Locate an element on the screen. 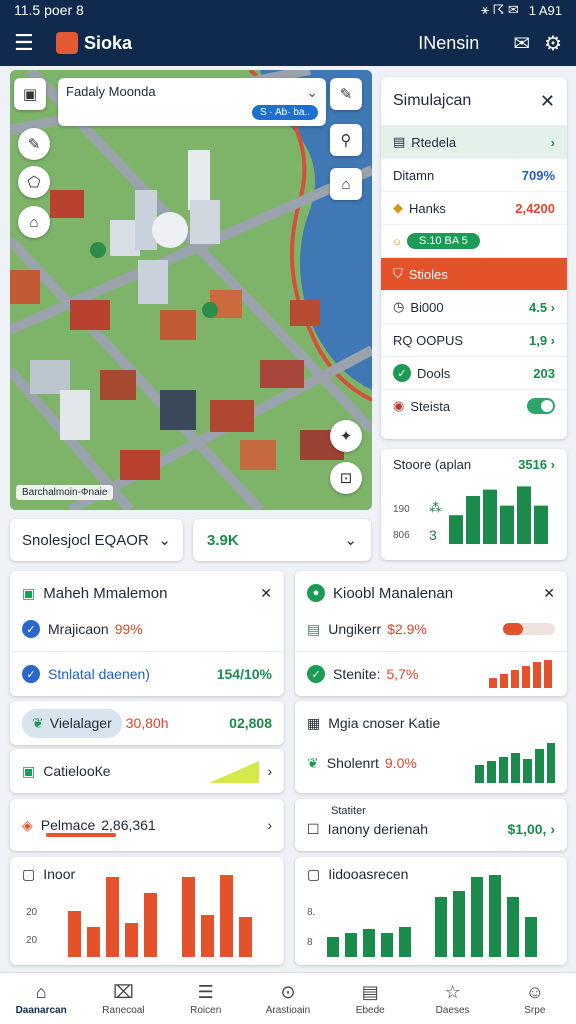 Image resolution: width=576 pixels, height=1024 pixels. nav-item-1: ⌧ Ranecoal is located at coordinates (123, 998).